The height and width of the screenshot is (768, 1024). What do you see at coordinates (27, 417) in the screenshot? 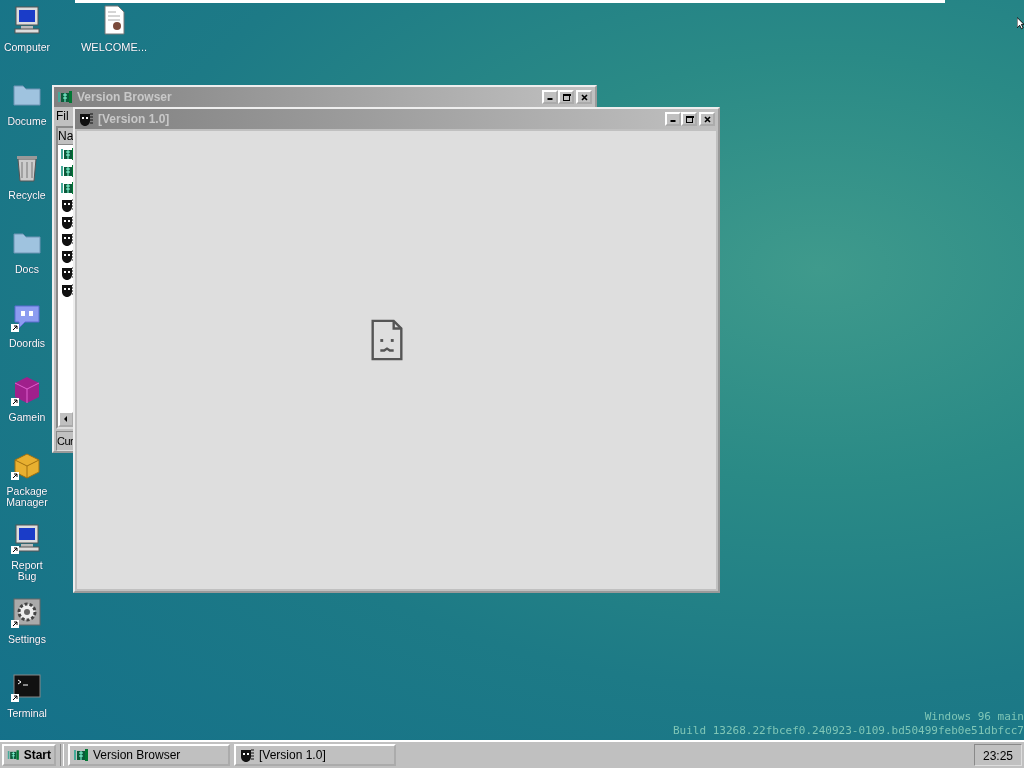
I see `desktop-icon-label: Gamein` at bounding box center [27, 417].